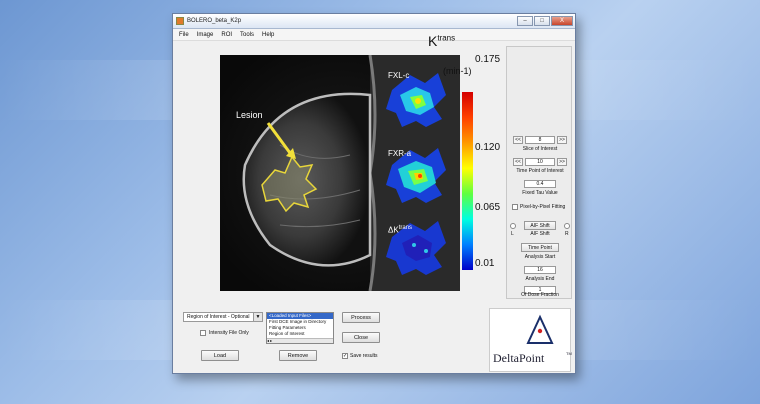 This screenshot has width=760, height=404. What do you see at coordinates (540, 234) in the screenshot?
I see `aif-shift-label: AIF Shift` at bounding box center [540, 234].